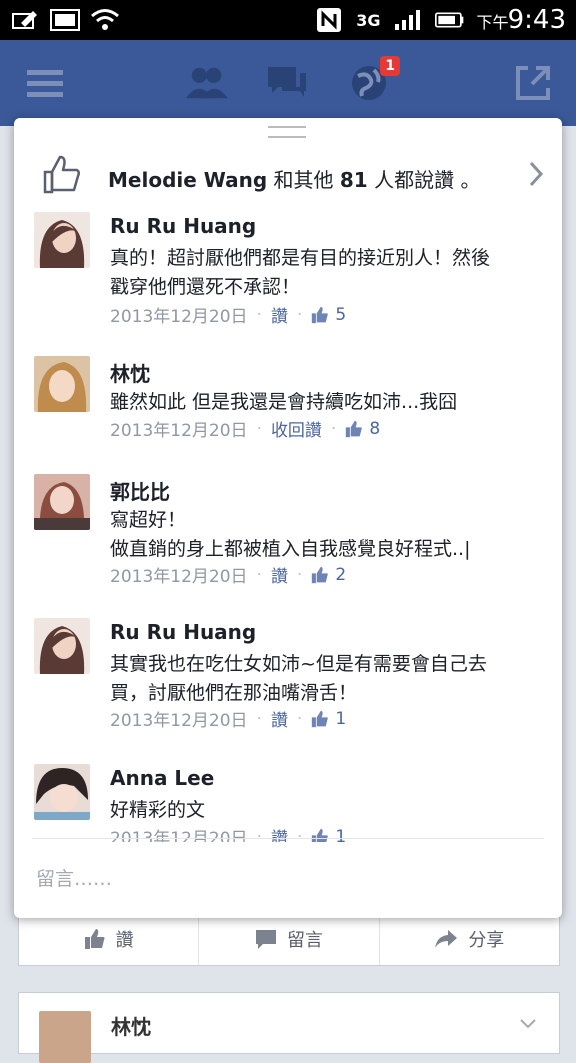 This screenshot has width=576, height=1063. I want to click on background-post-actions: 讚 留言 分享, so click(289, 939).